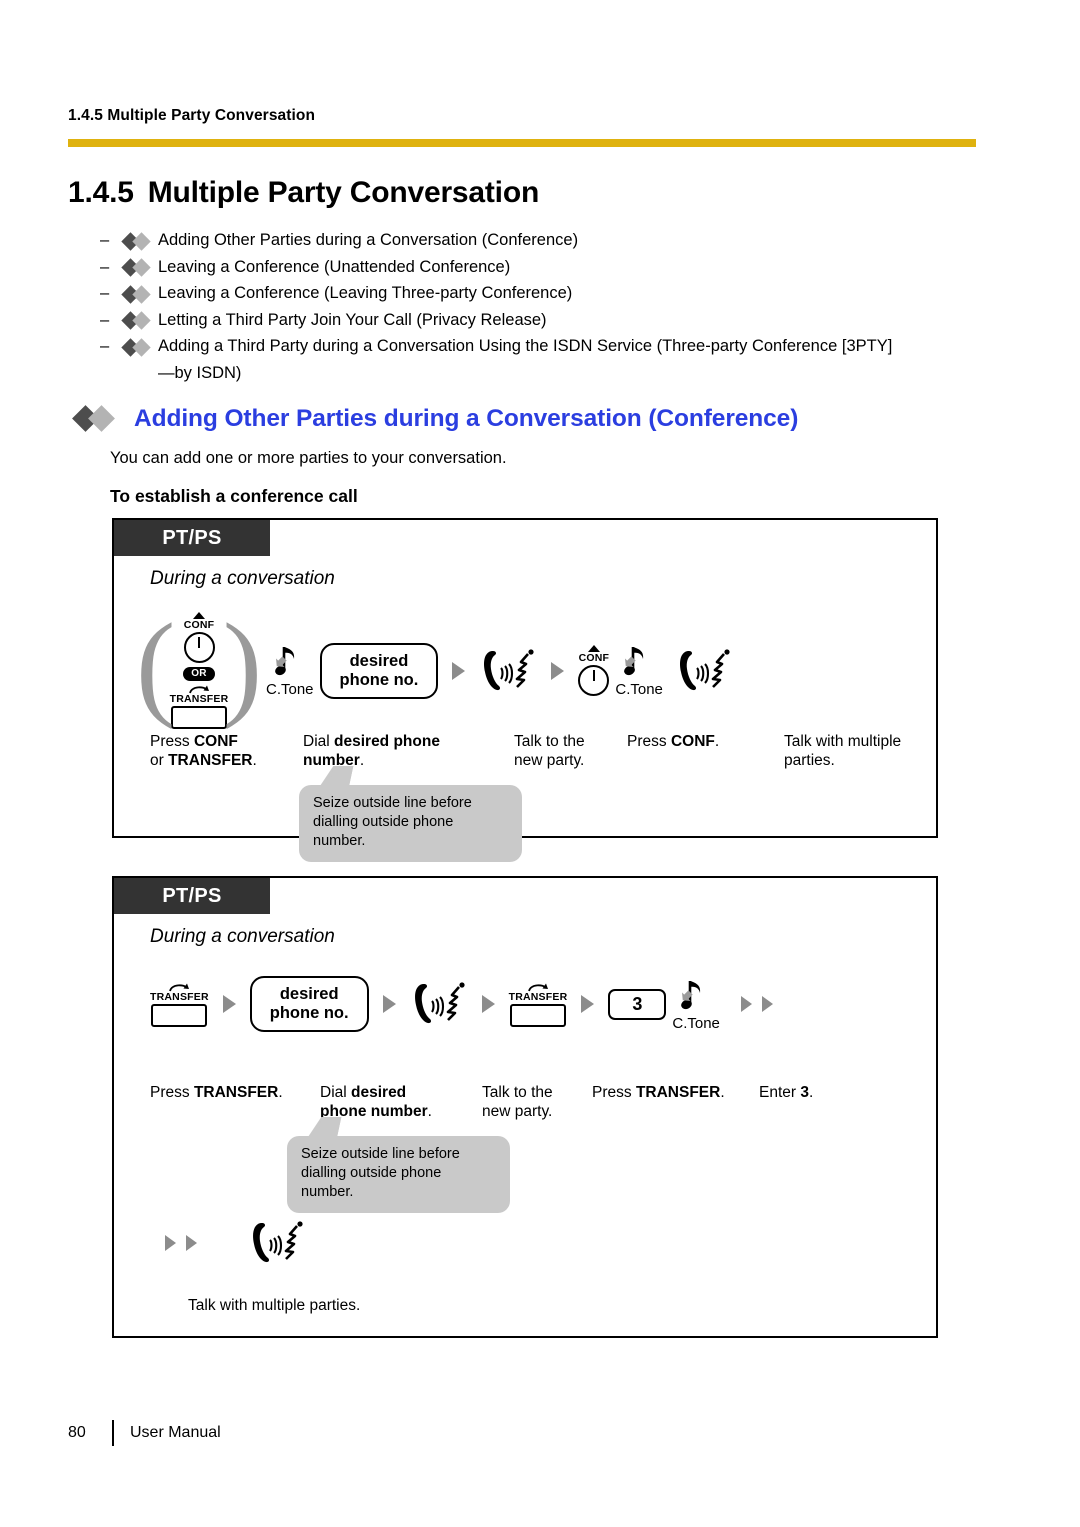 The width and height of the screenshot is (1080, 1527). I want to click on step-caption: Dial desired phone number., so click(371, 751).